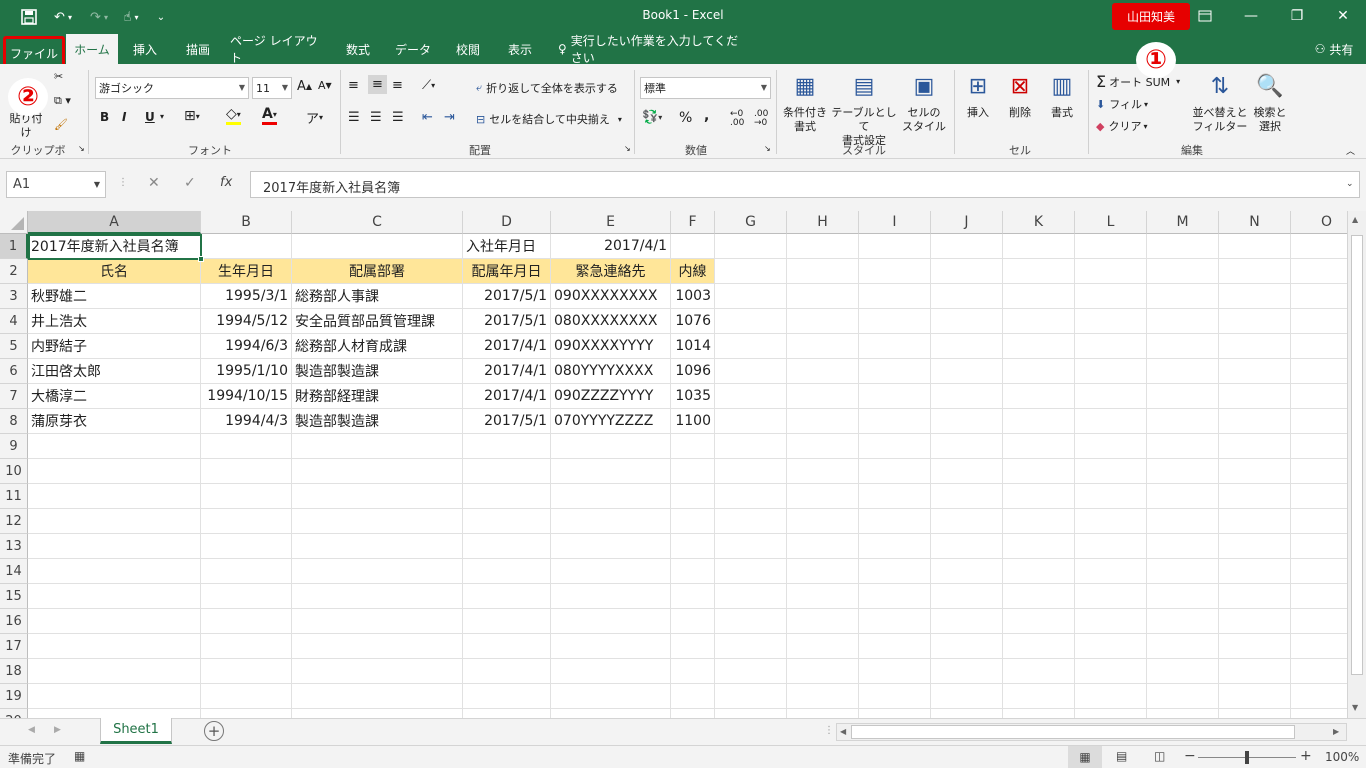  What do you see at coordinates (1111, 222) in the screenshot?
I see `column-header: L` at bounding box center [1111, 222].